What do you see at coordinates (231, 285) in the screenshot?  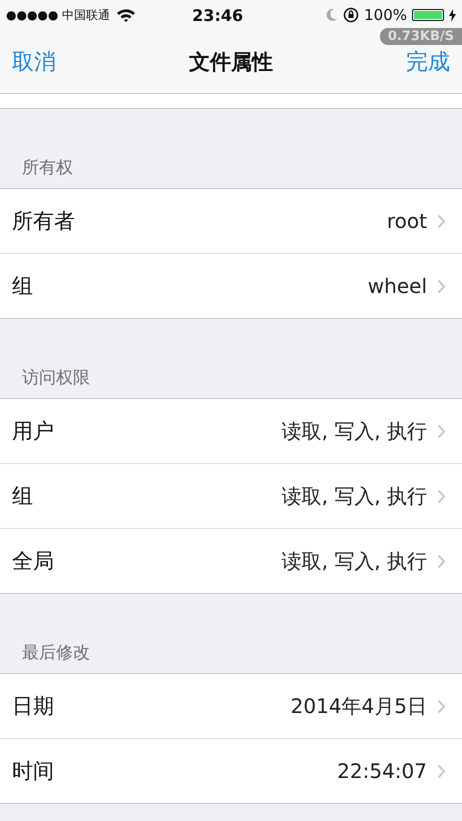 I see `list-row: 组 wheel` at bounding box center [231, 285].